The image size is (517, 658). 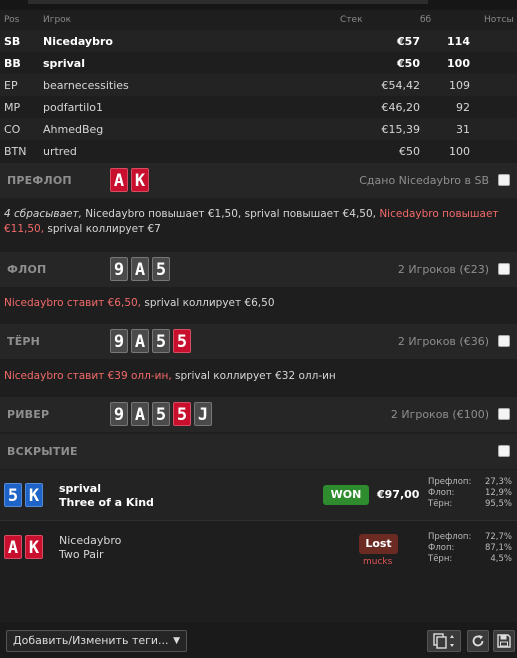 I want to click on board-cards: 9 A 5, so click(x=141, y=269).